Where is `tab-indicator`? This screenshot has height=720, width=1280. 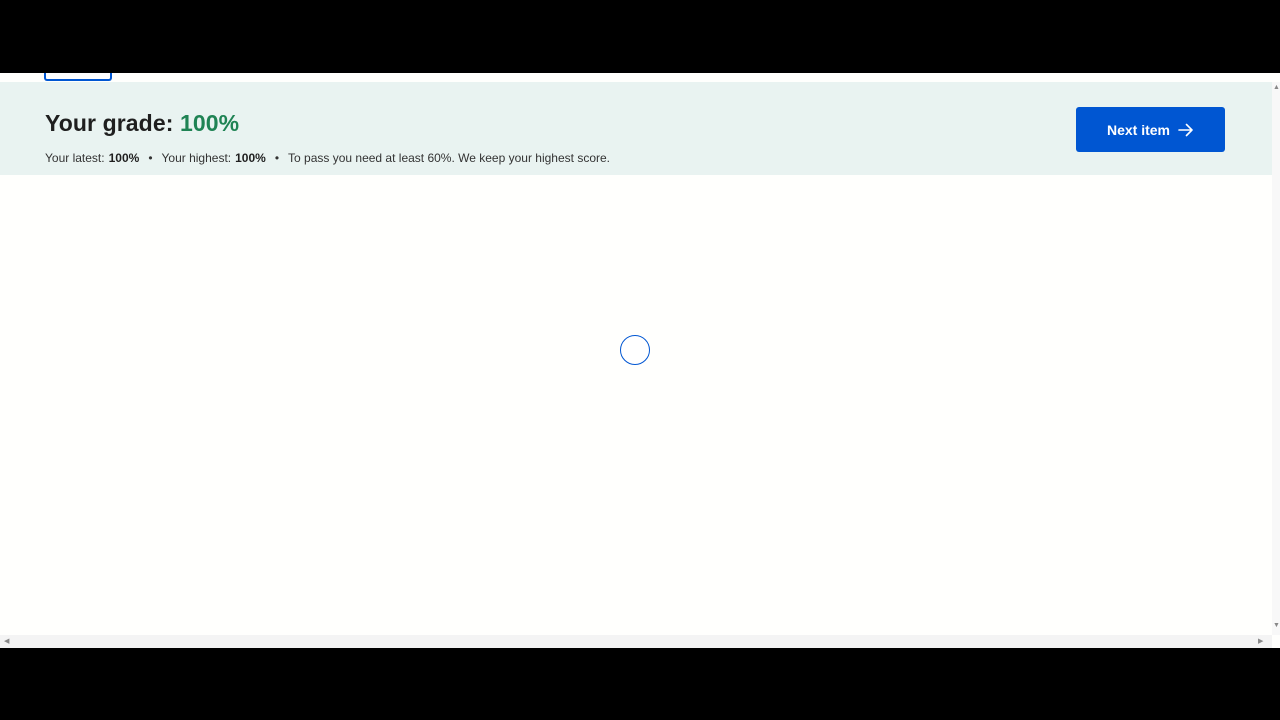
tab-indicator is located at coordinates (78, 77).